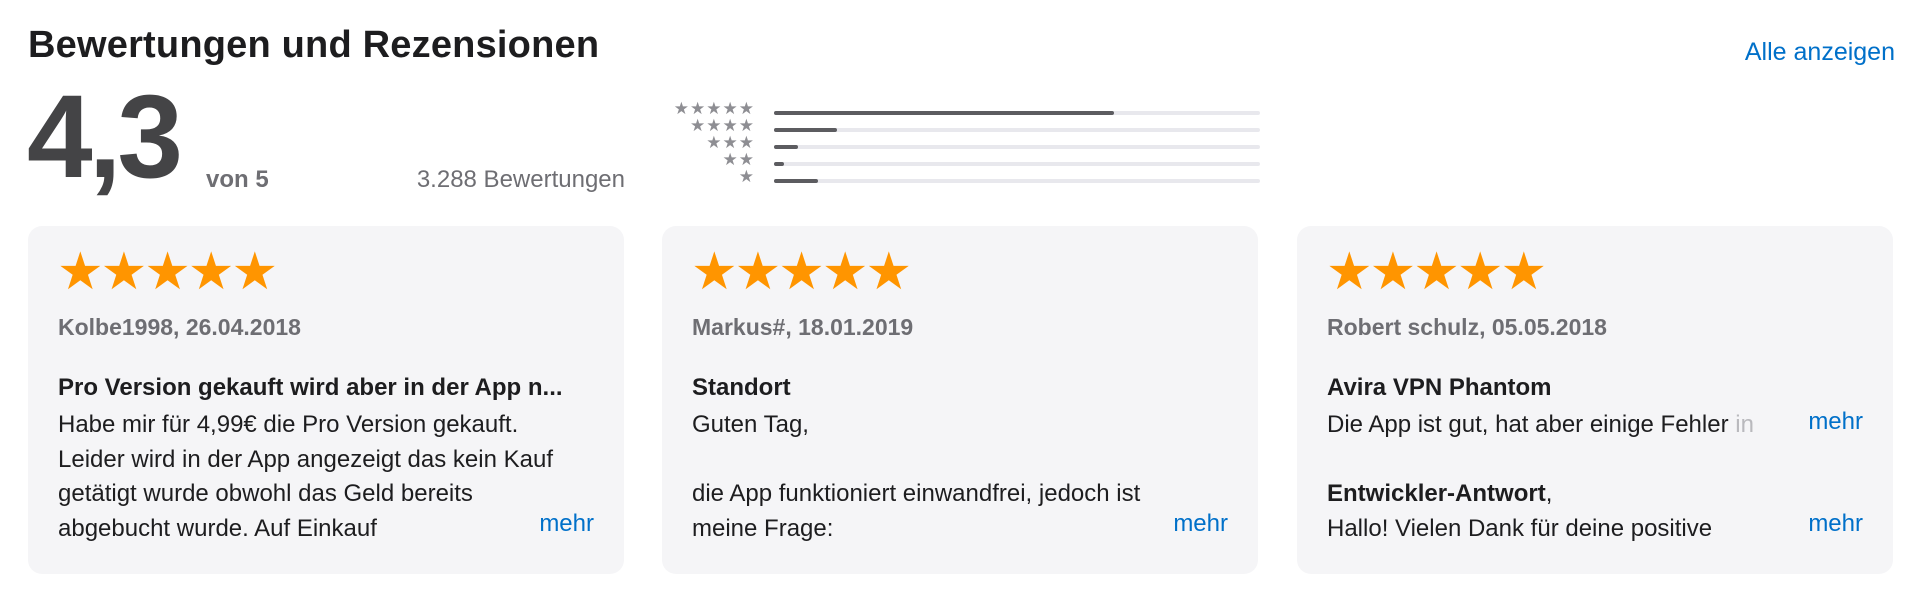  What do you see at coordinates (1528, 424) in the screenshot?
I see `review-text: Die App ist gut, hat aber einige Fehler` at bounding box center [1528, 424].